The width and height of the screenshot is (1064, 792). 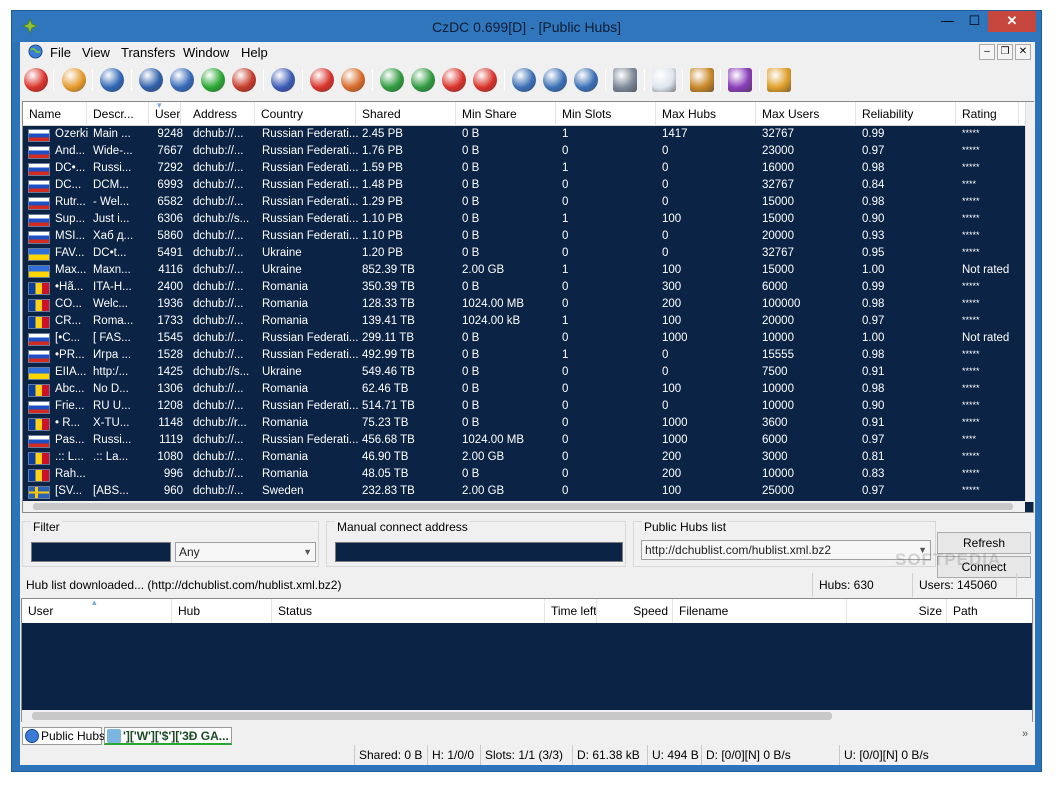 I want to click on folder-open-icon, so click(x=74, y=80).